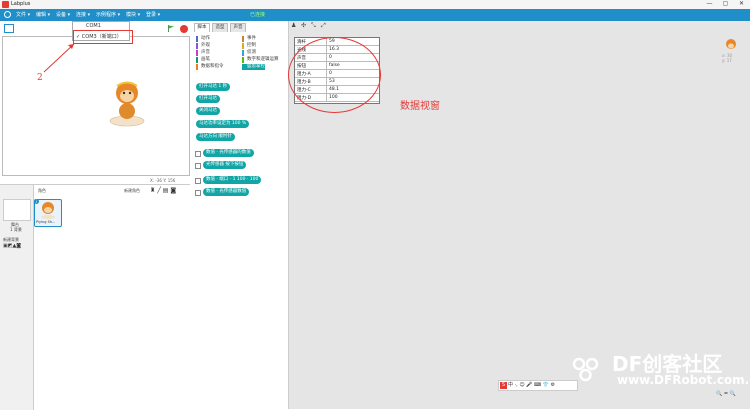 The width and height of the screenshot is (750, 410). Describe the element at coordinates (208, 99) in the screenshot. I see `code-block: 打开马达` at that location.